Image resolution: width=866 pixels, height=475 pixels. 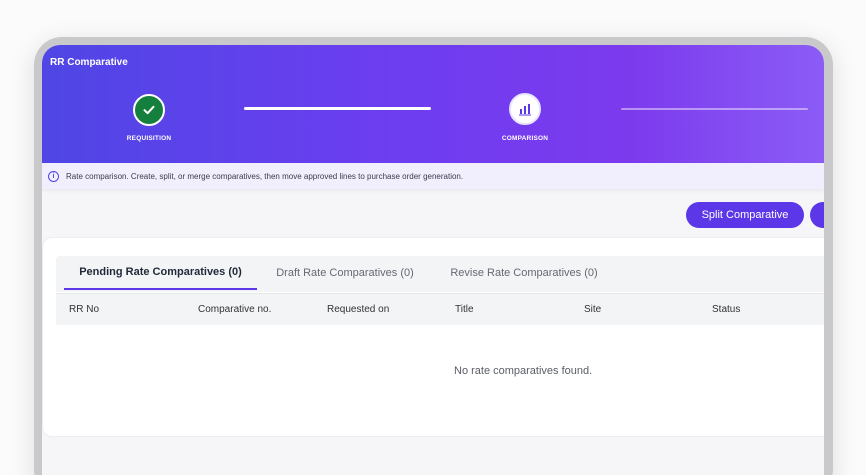 I want to click on check-icon, so click(x=149, y=110).